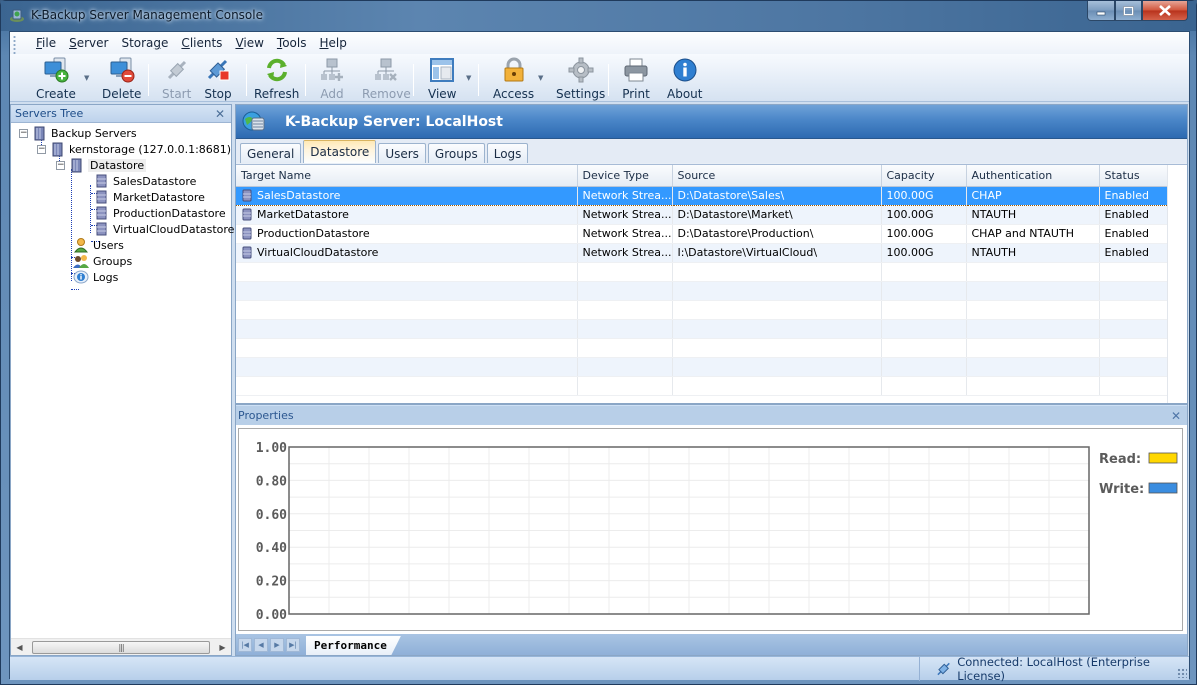 This screenshot has width=1197, height=685. I want to click on view-button: View, so click(442, 78).